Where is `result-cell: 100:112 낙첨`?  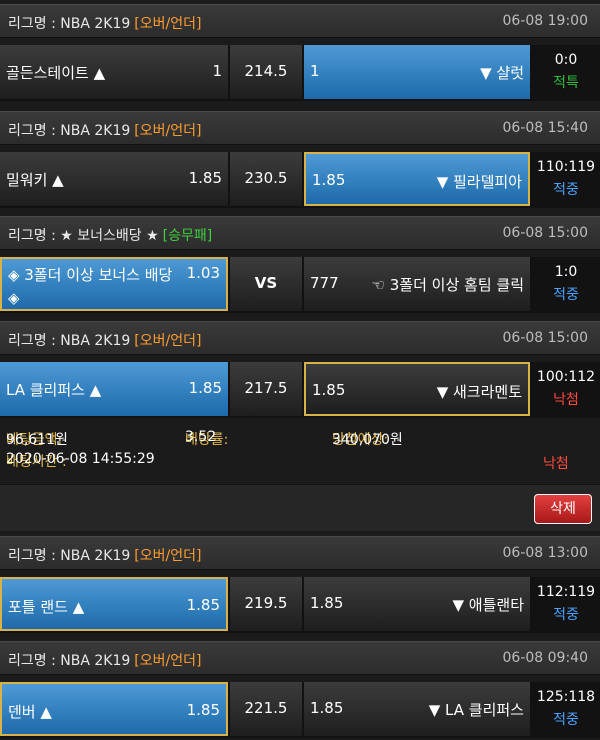 result-cell: 100:112 낙첨 is located at coordinates (566, 389).